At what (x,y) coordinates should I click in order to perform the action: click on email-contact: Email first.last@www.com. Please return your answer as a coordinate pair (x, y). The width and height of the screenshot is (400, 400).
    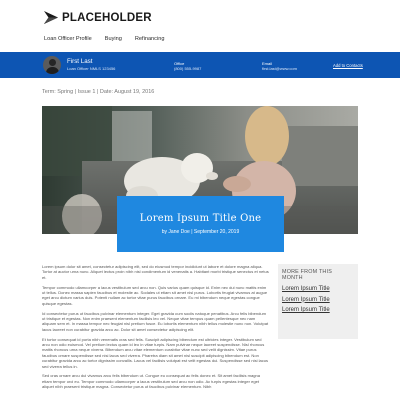
    Looking at the image, I should click on (279, 66).